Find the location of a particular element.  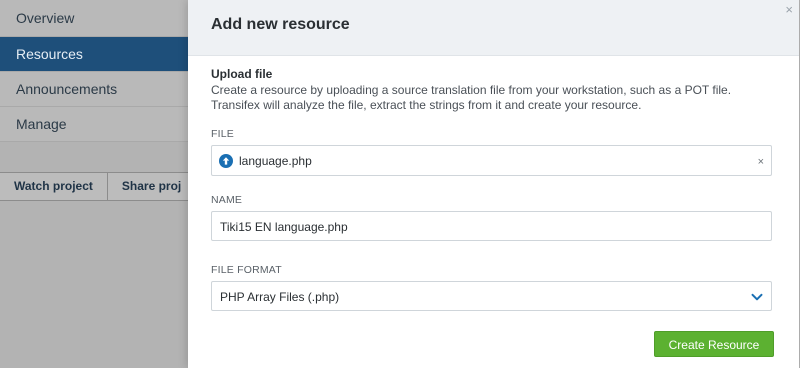

watch-project-button: Watch project is located at coordinates (54, 186).